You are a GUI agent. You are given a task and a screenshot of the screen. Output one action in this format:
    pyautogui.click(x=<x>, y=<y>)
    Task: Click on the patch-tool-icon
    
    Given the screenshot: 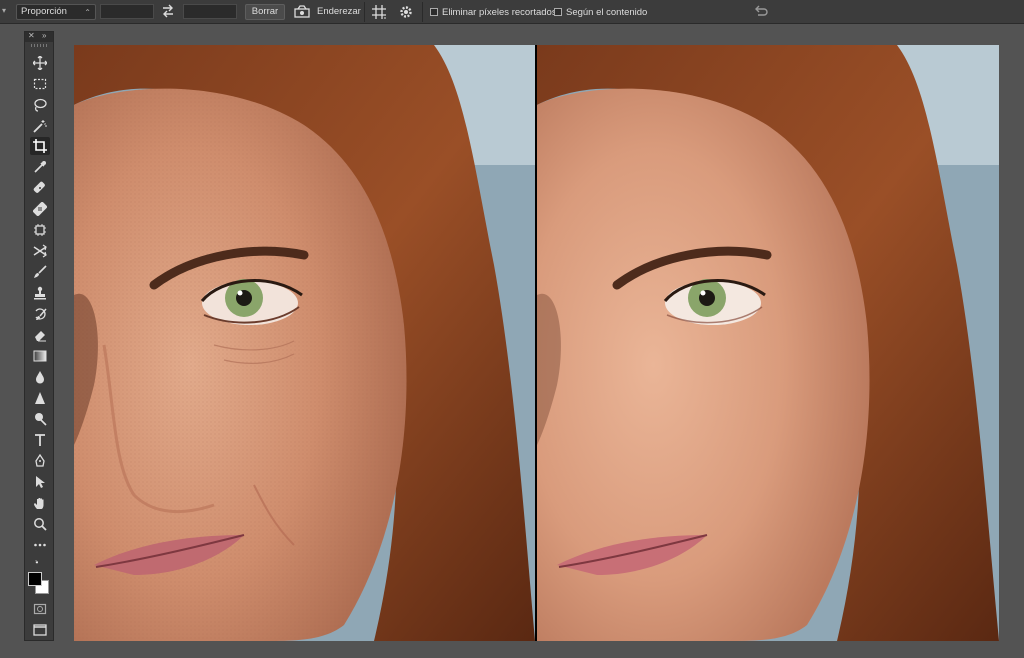 What is the action you would take?
    pyautogui.click(x=40, y=230)
    